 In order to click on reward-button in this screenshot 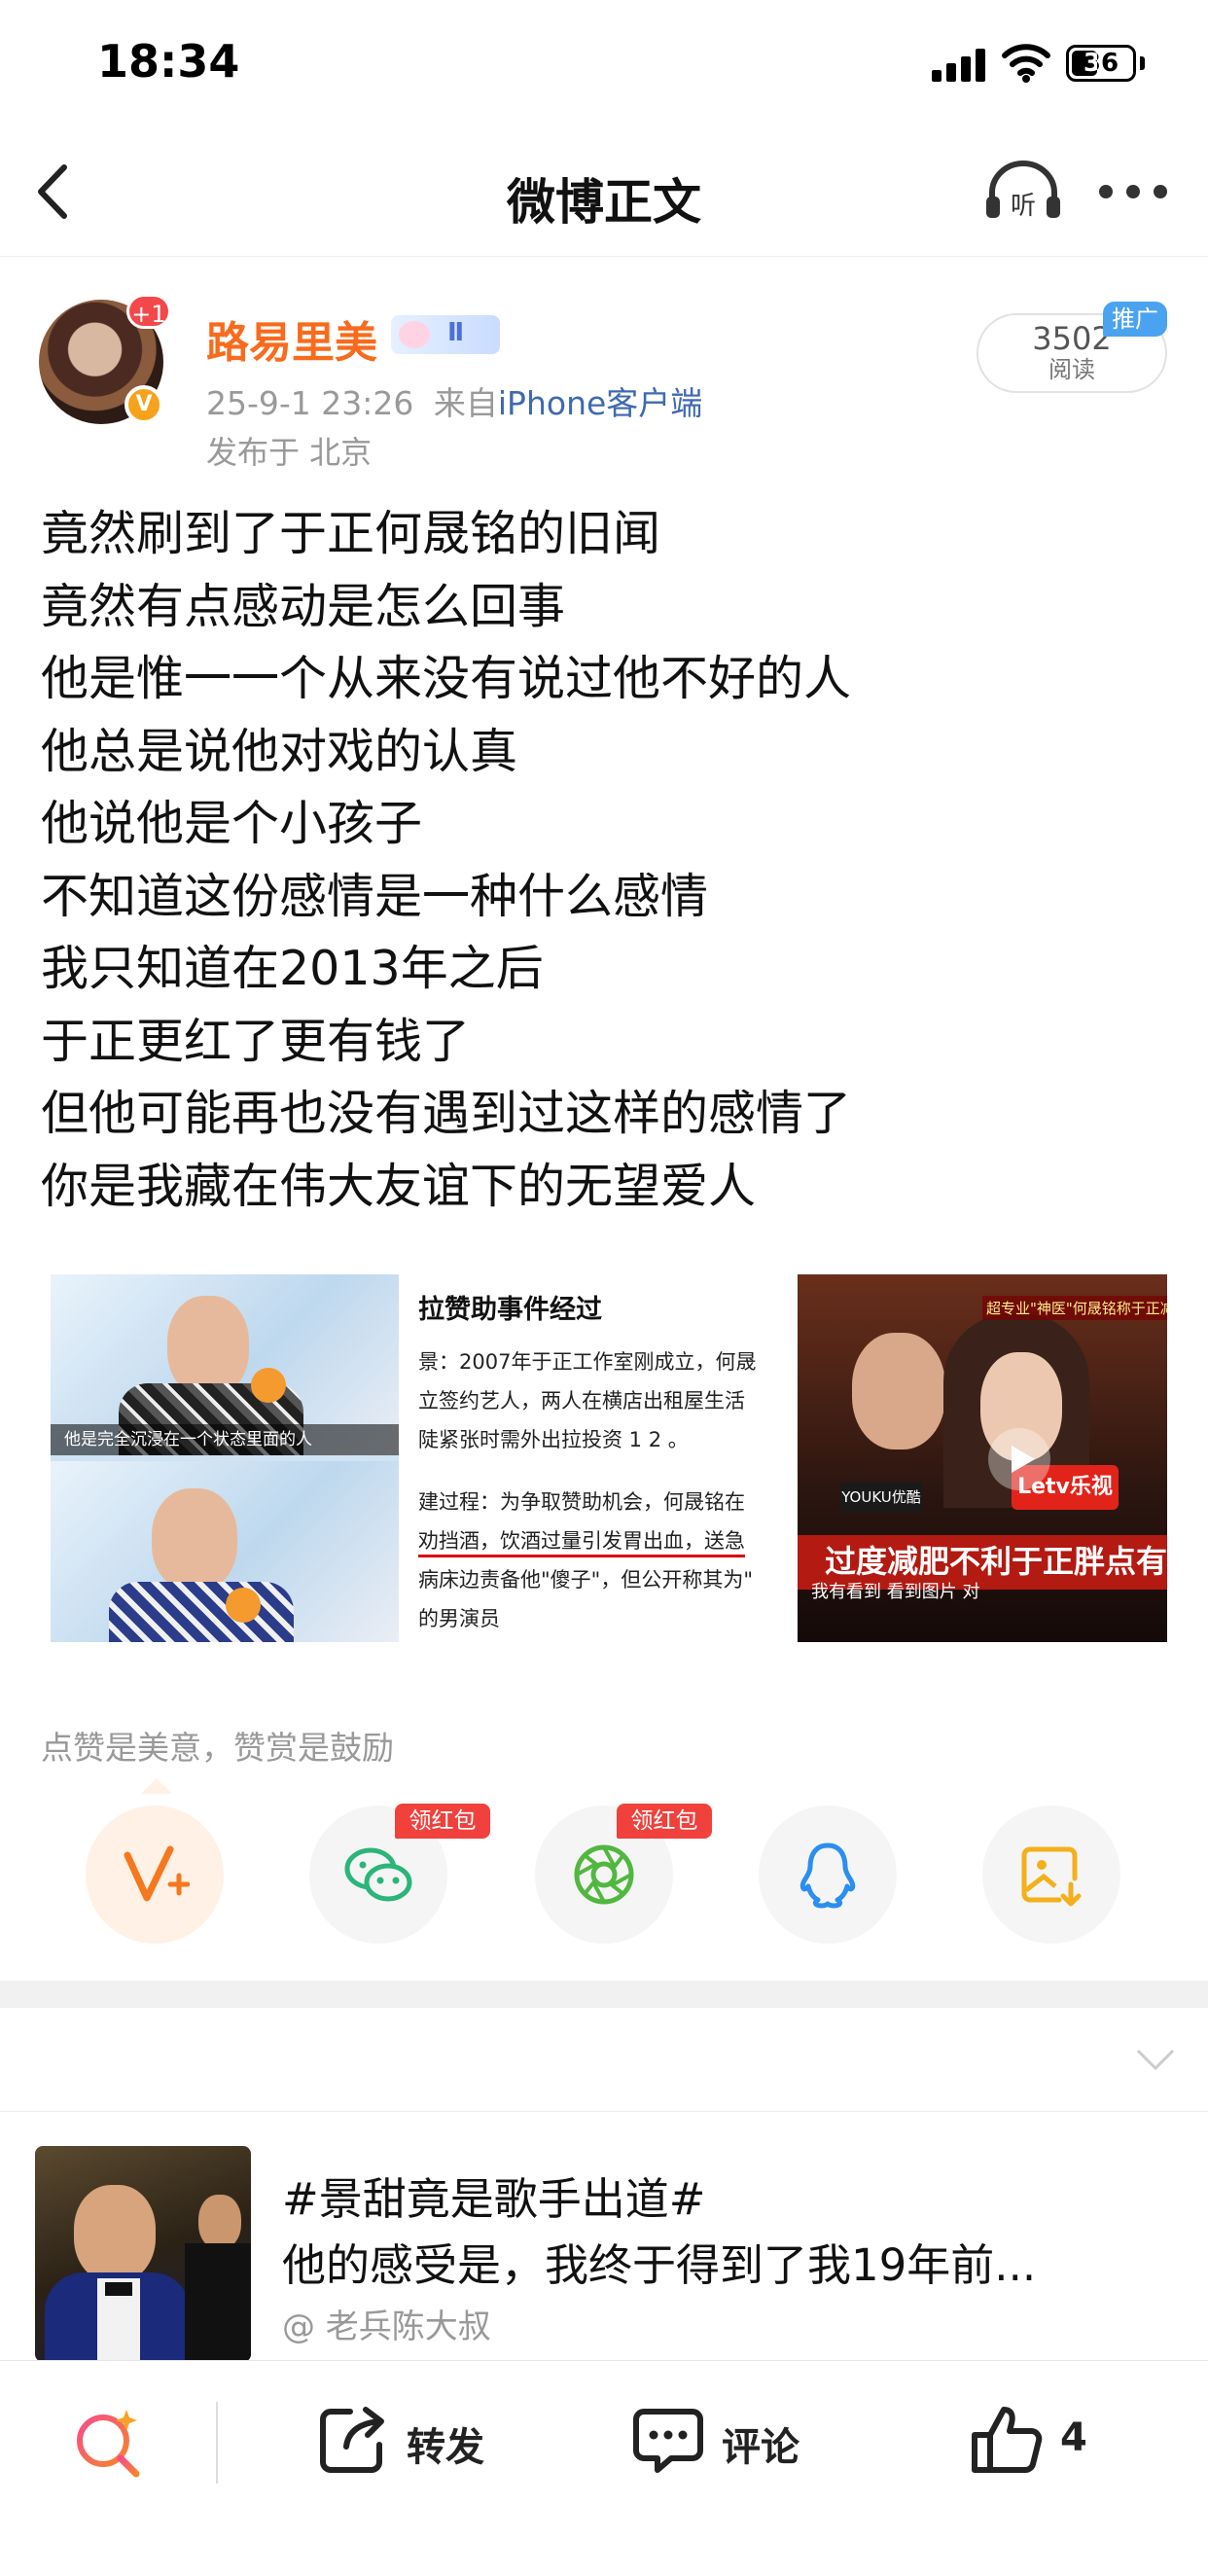, I will do `click(155, 1875)`.